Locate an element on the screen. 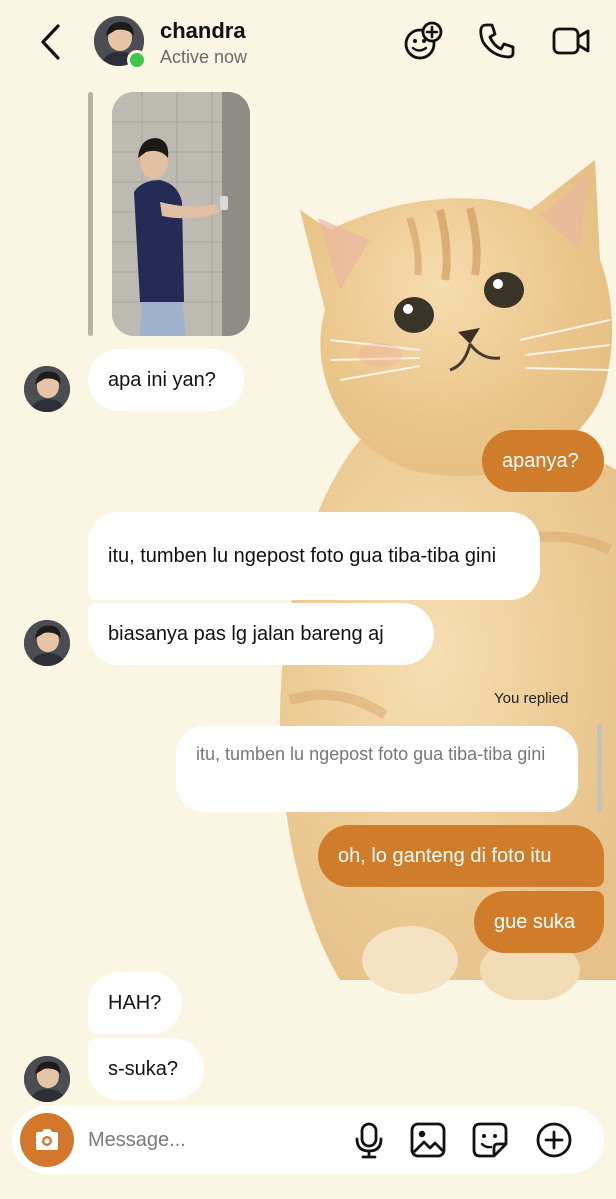 The height and width of the screenshot is (1199, 616). photo-image is located at coordinates (181, 214).